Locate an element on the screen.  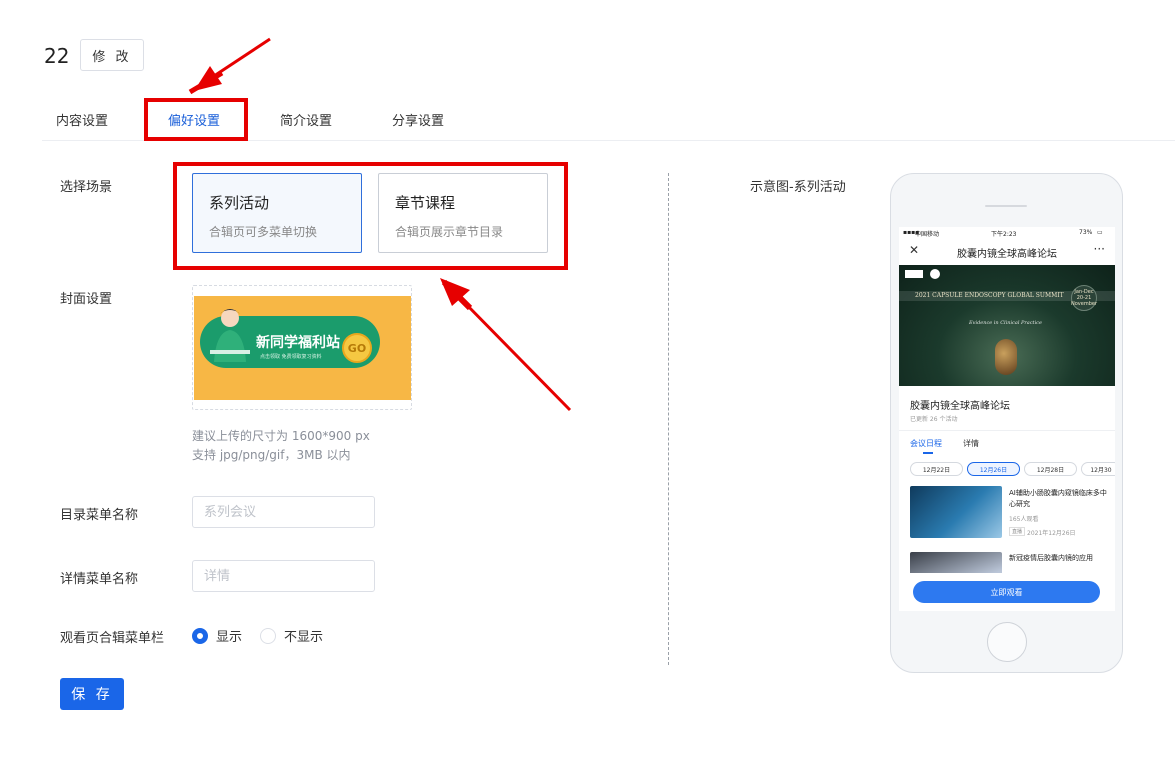
radio-hide: 不显示 is located at coordinates (291, 635).